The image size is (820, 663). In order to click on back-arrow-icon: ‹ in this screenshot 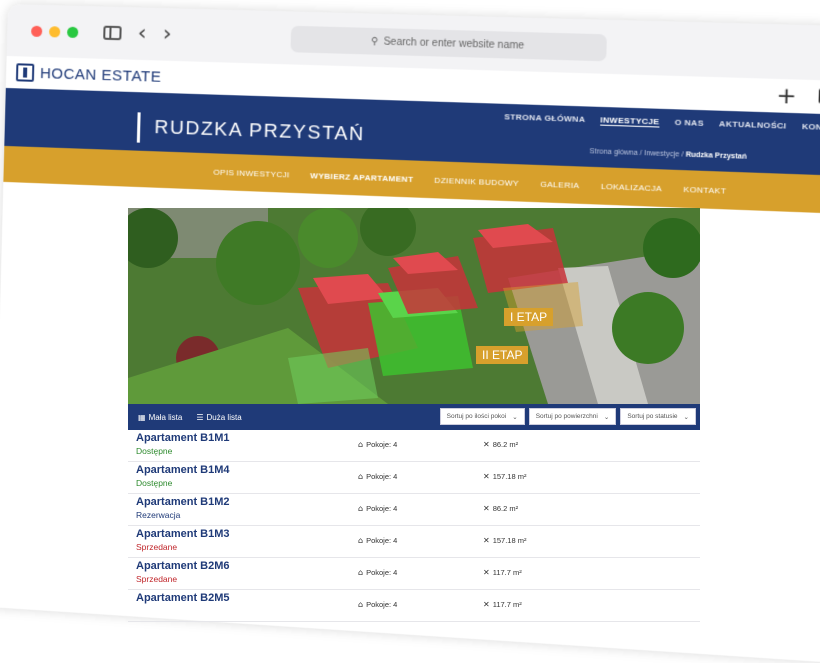, I will do `click(141, 34)`.